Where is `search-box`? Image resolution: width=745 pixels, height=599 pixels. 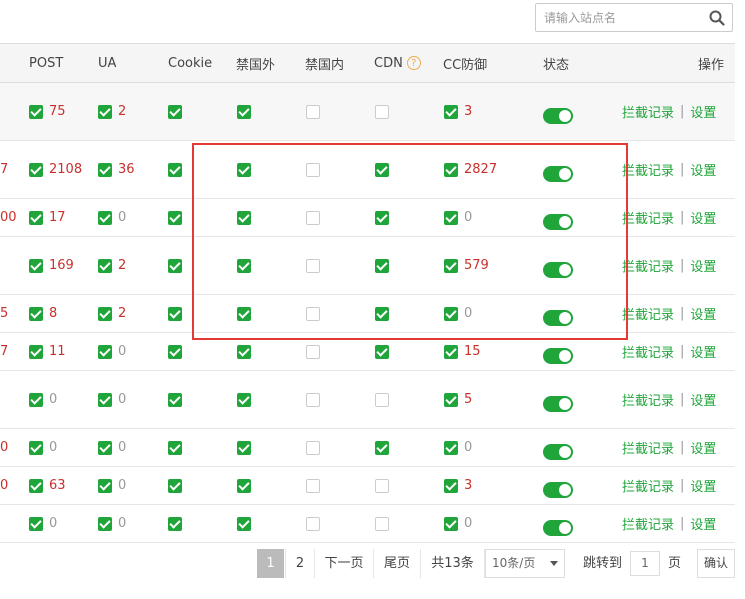 search-box is located at coordinates (634, 17).